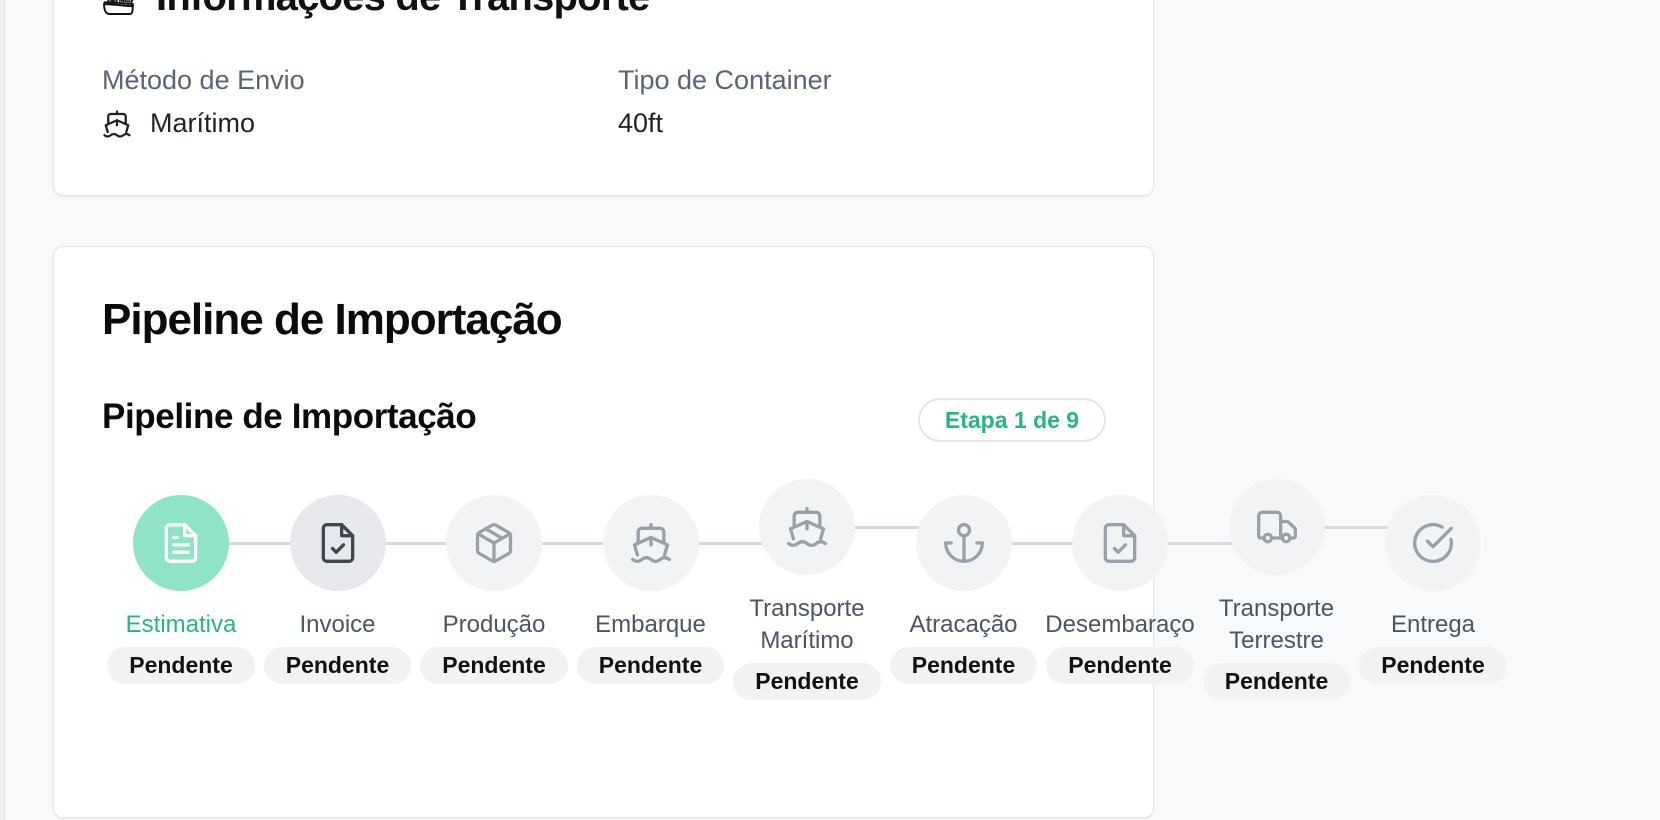 This screenshot has height=820, width=1660. I want to click on container-type-value: 40ft, so click(641, 123).